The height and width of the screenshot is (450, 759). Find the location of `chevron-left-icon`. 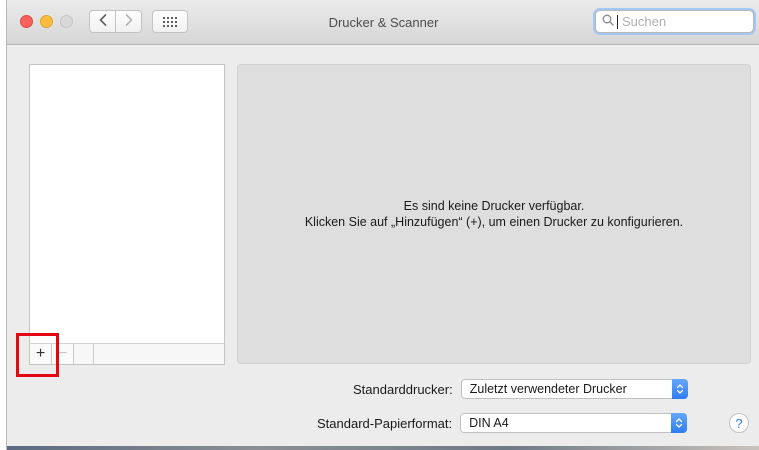

chevron-left-icon is located at coordinates (103, 22).